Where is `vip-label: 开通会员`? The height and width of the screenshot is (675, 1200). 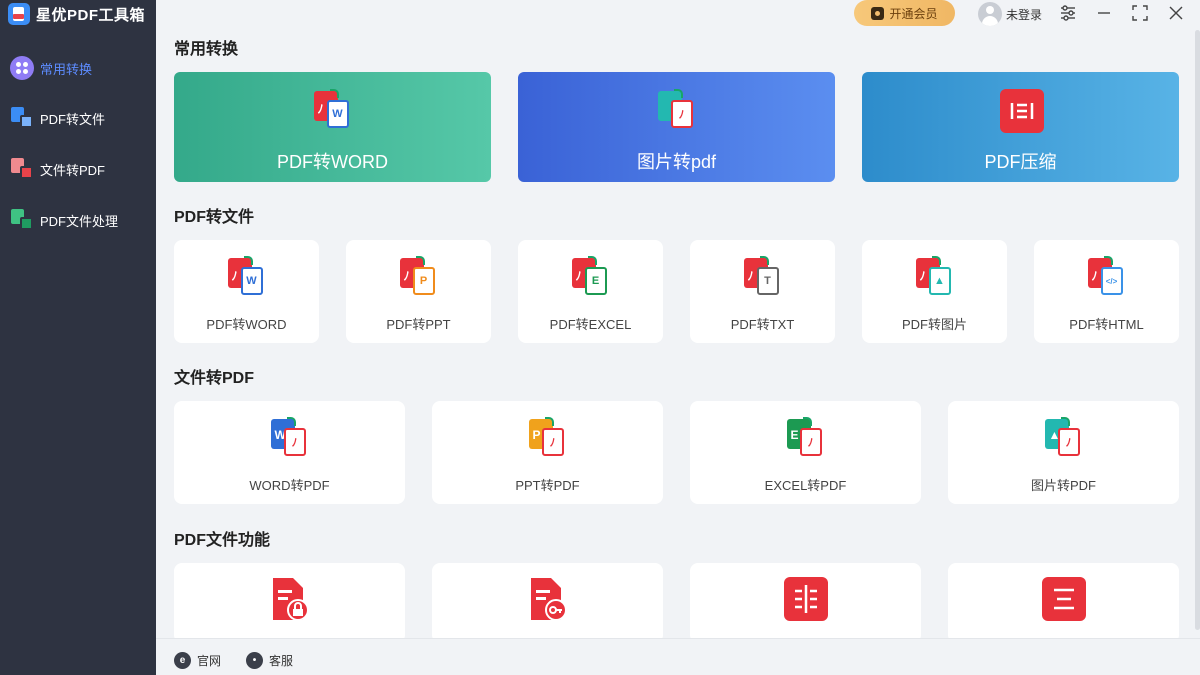 vip-label: 开通会员 is located at coordinates (913, 13).